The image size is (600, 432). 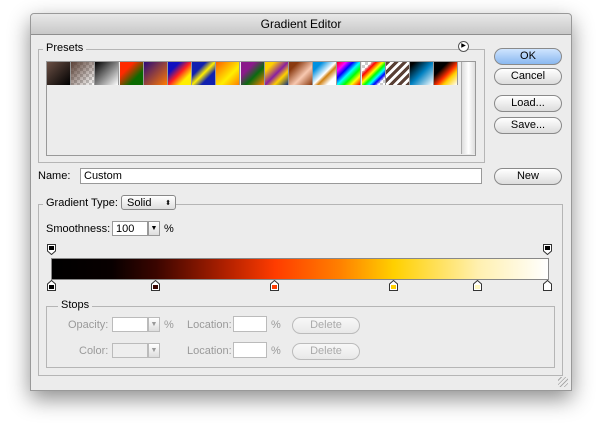 I want to click on gradient-bar, so click(x=300, y=269).